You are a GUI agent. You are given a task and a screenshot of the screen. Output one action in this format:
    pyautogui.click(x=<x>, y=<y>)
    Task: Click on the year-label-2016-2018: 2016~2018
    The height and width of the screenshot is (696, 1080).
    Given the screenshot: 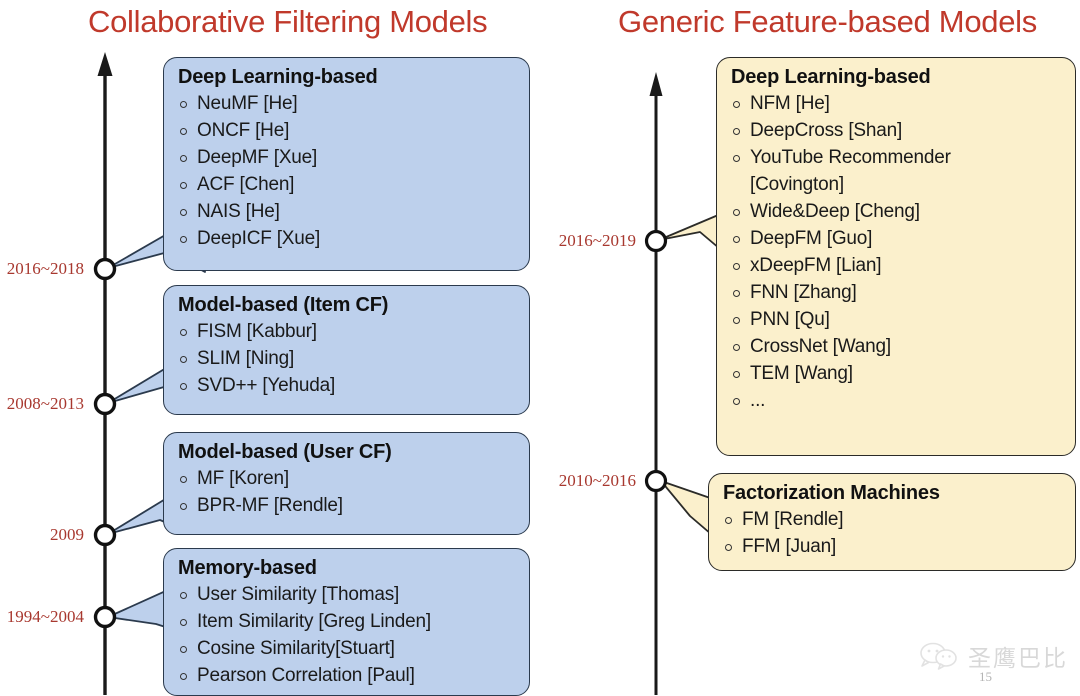 What is the action you would take?
    pyautogui.click(x=45, y=268)
    